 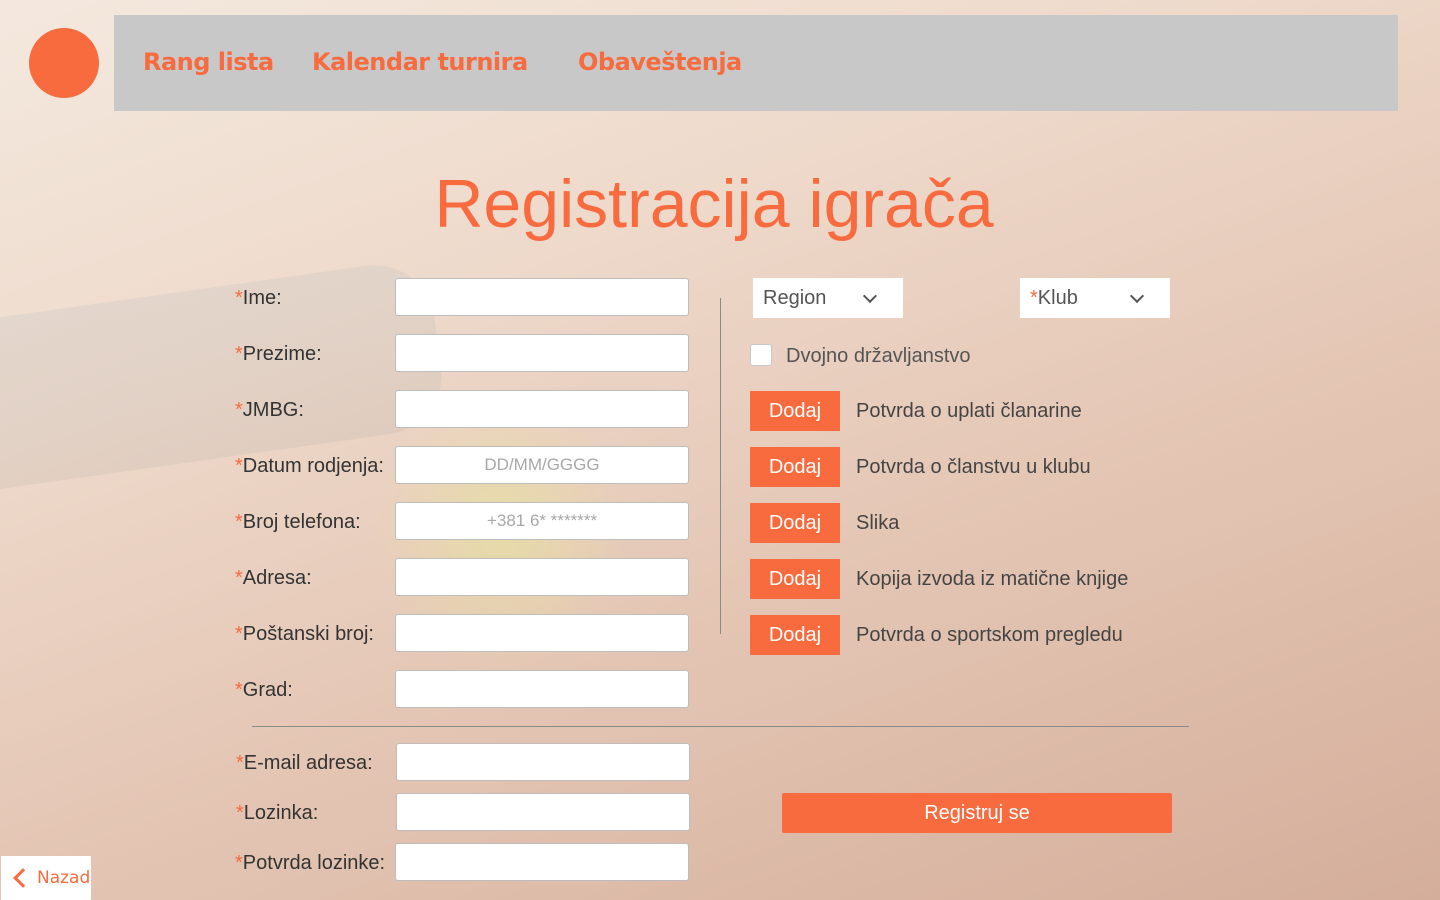 What do you see at coordinates (304, 763) in the screenshot?
I see `field-label-email: *E-mail adresa:` at bounding box center [304, 763].